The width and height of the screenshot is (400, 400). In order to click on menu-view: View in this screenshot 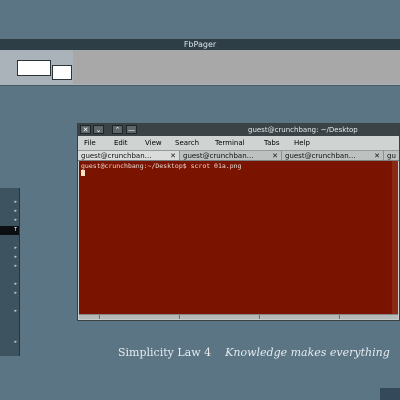, I will do `click(153, 143)`.